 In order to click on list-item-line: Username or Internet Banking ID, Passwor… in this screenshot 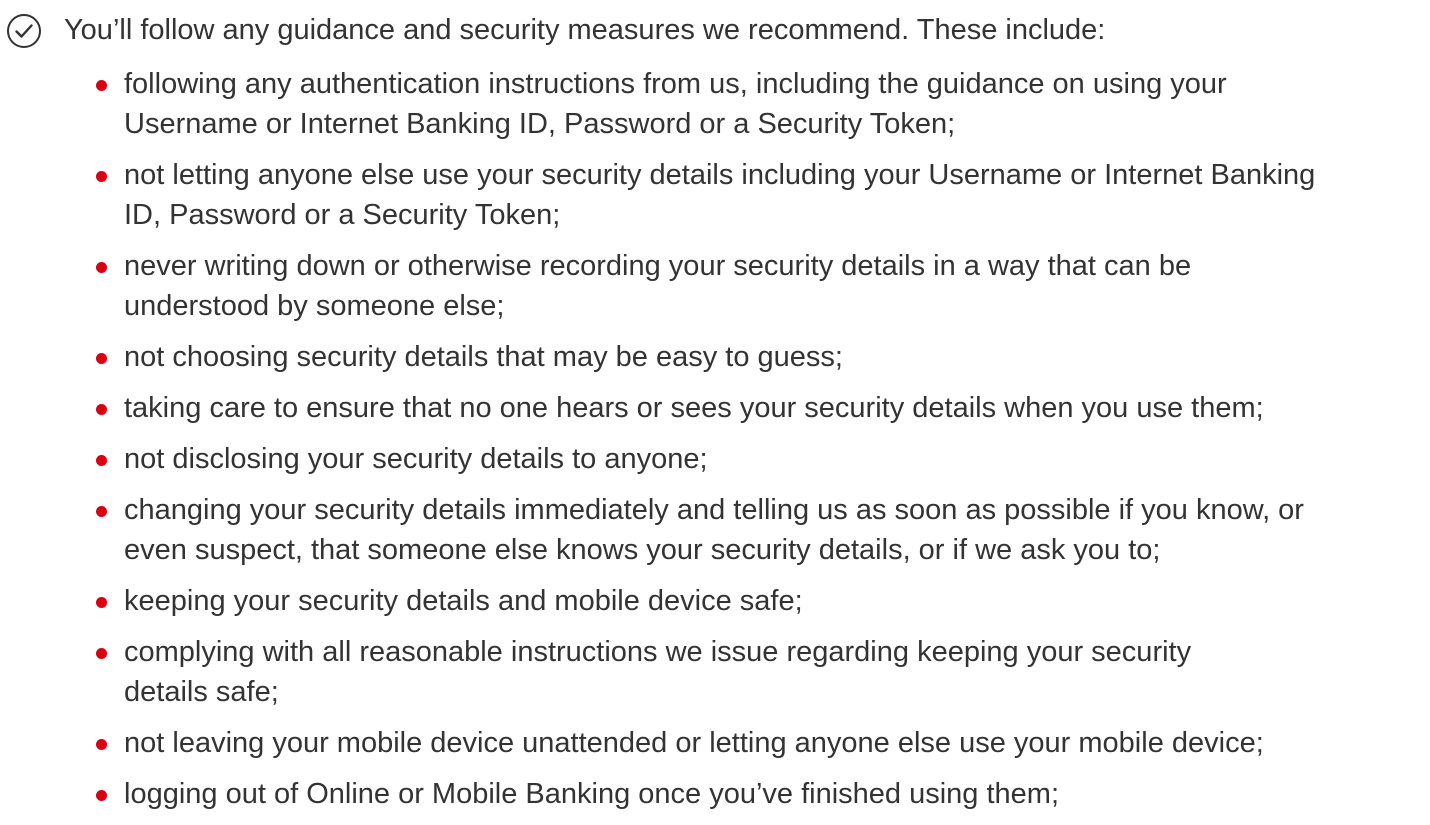, I will do `click(540, 124)`.